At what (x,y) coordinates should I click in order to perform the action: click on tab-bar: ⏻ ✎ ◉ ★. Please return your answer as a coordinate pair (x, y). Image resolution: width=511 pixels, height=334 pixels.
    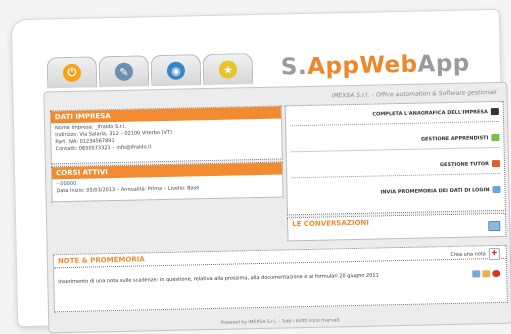
    Looking at the image, I should click on (150, 71).